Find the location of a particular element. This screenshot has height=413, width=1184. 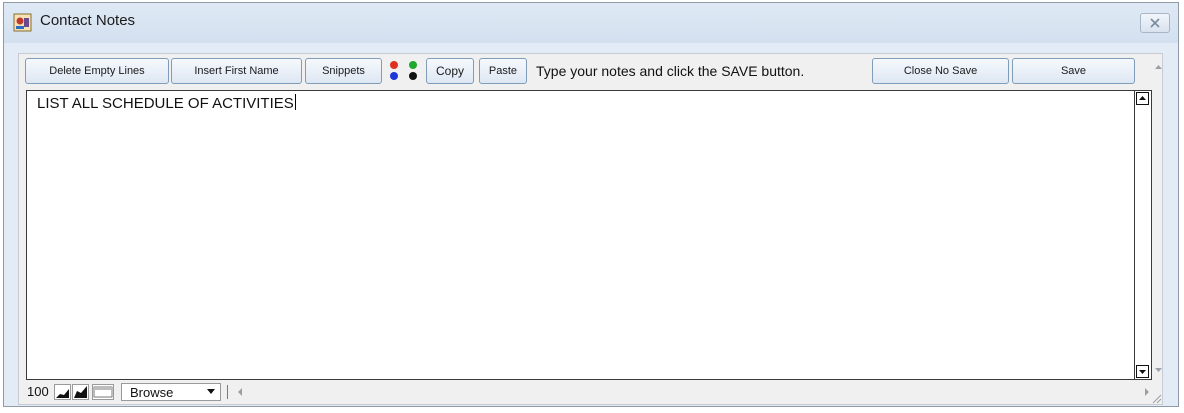

separator-icon is located at coordinates (227, 392).